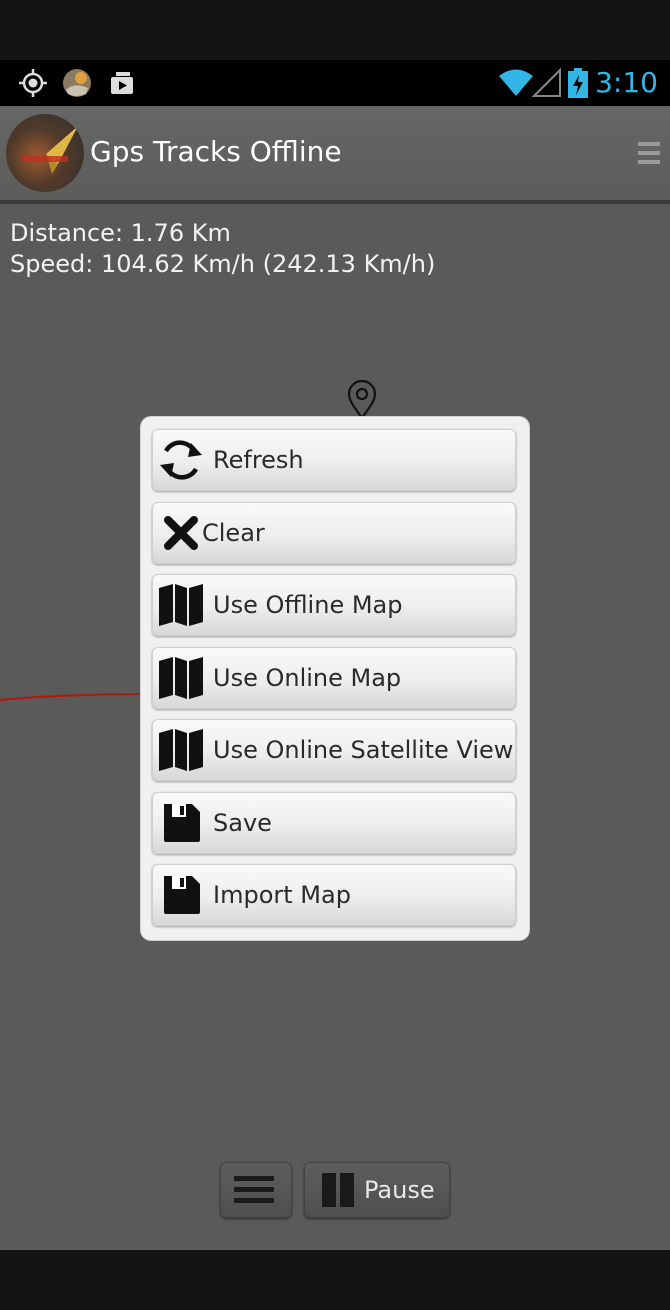  Describe the element at coordinates (334, 533) in the screenshot. I see `clear-button: Clear` at that location.